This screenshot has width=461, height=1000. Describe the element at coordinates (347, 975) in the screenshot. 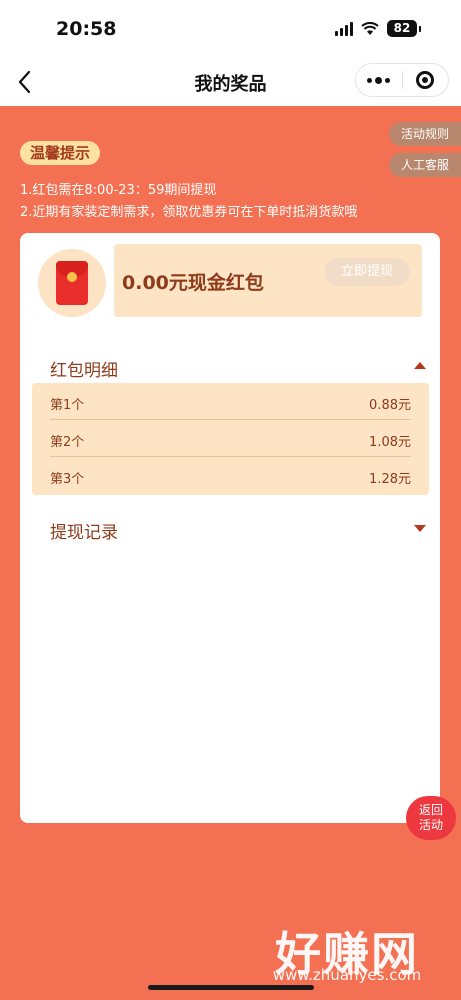

I see `watermark-url: www.zhuanyes.com` at that location.